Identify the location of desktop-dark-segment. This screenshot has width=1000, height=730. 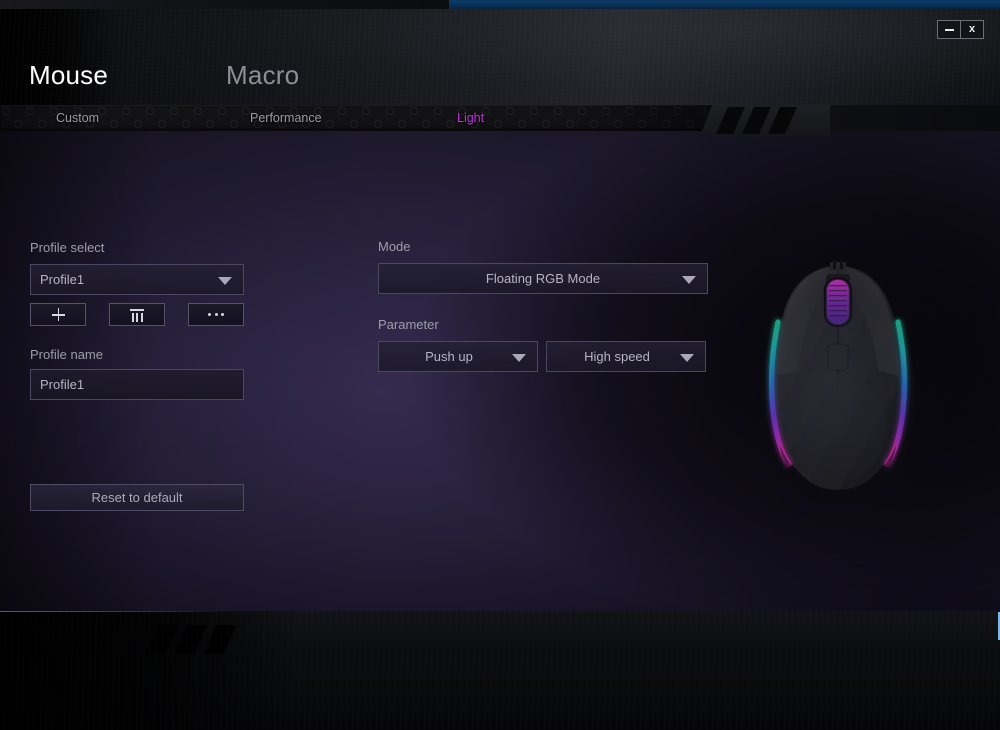
(224, 4).